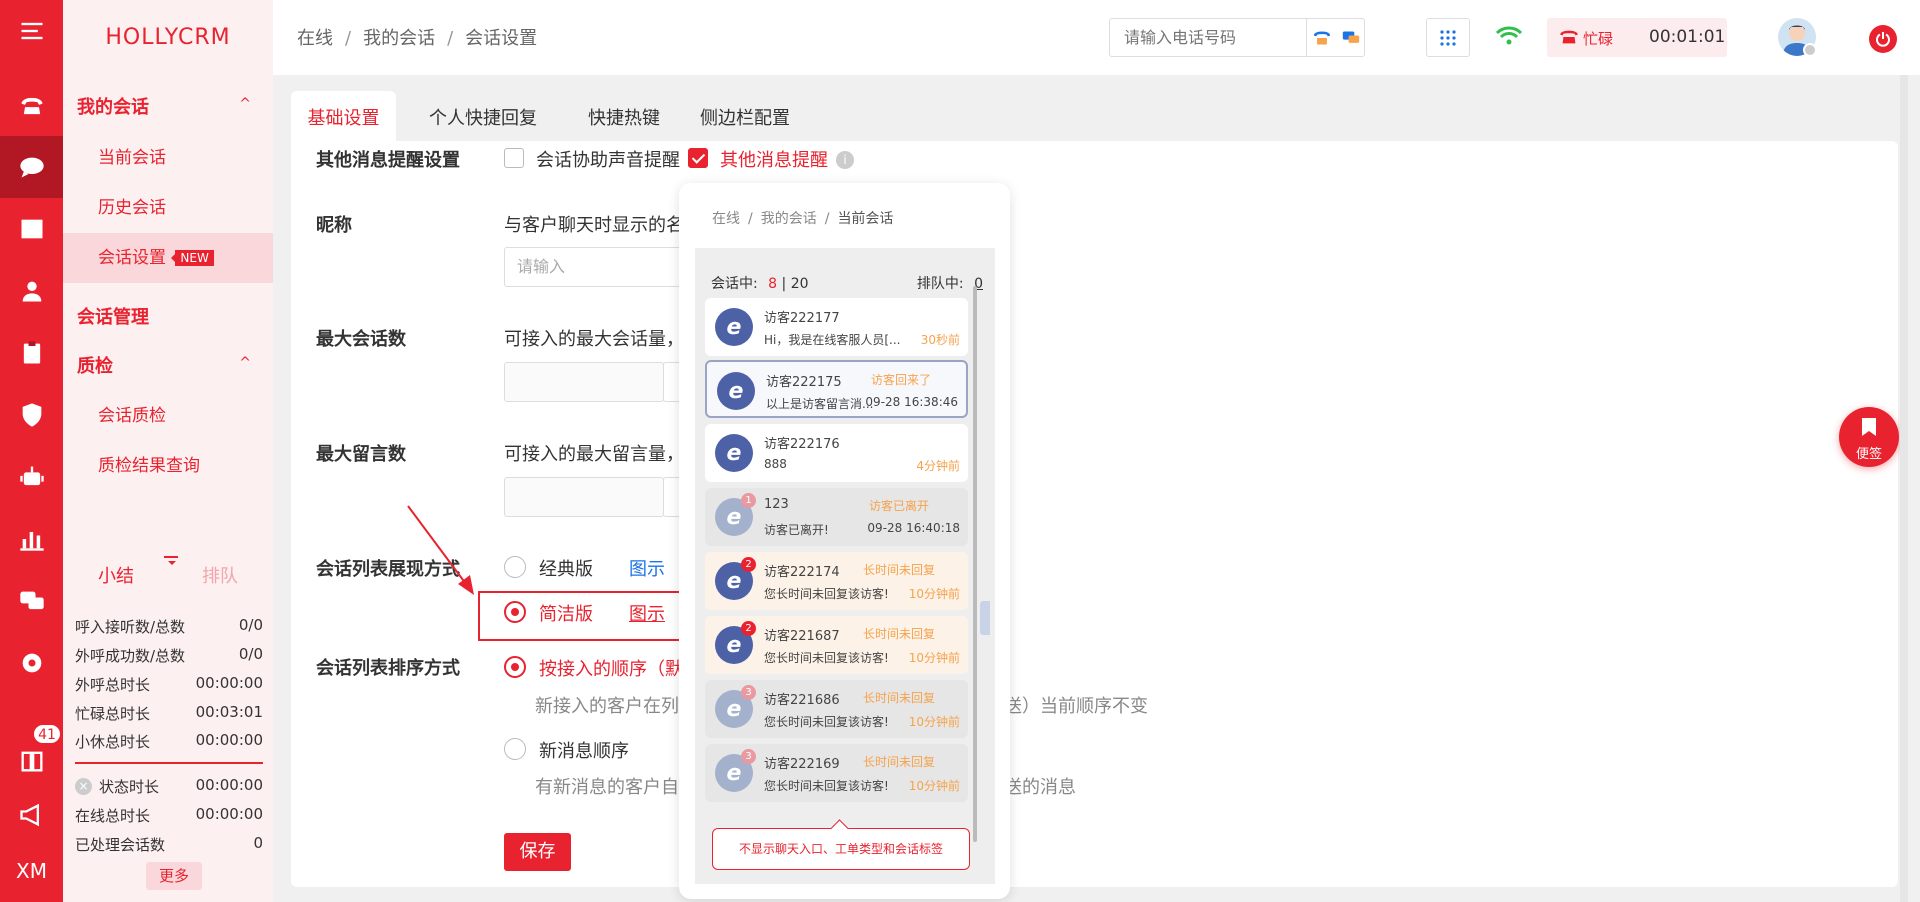 Image resolution: width=1920 pixels, height=902 pixels. I want to click on stat-row: 外呼总时长 00:00:00, so click(169, 684).